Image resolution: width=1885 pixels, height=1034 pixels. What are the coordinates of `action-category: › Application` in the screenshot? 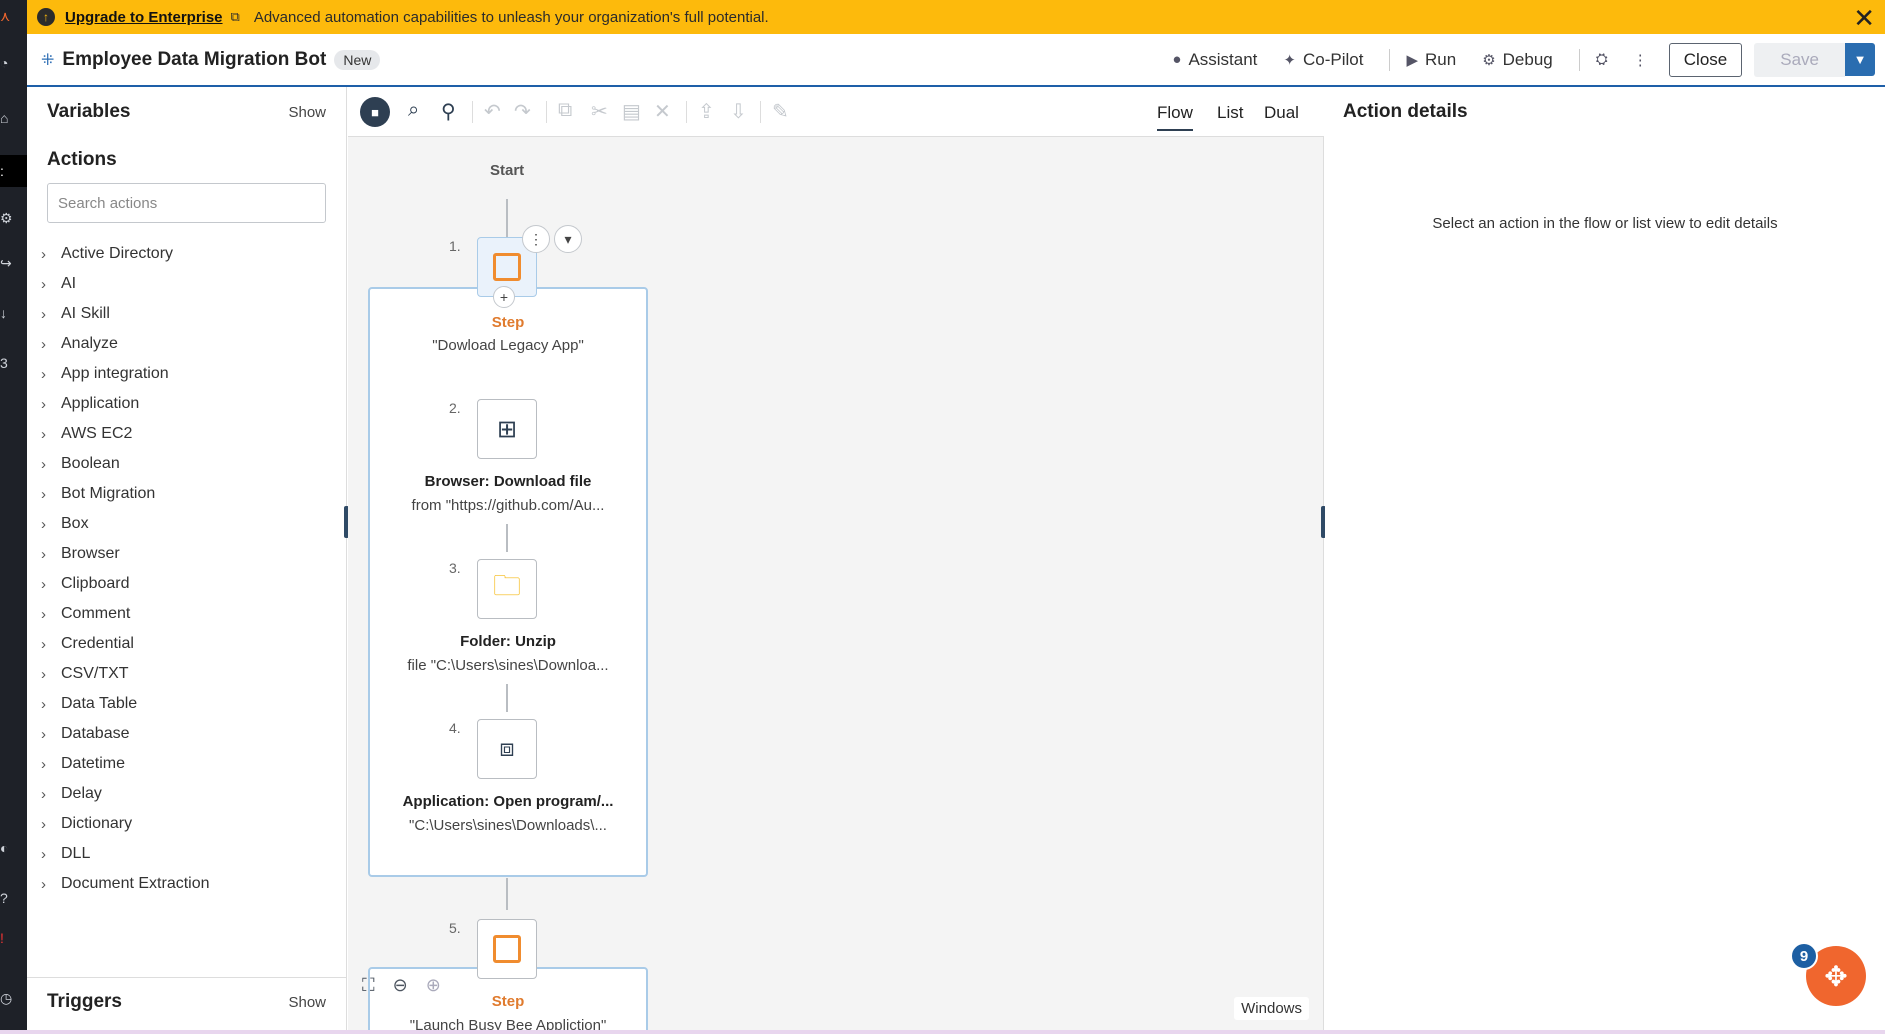 It's located at (191, 404).